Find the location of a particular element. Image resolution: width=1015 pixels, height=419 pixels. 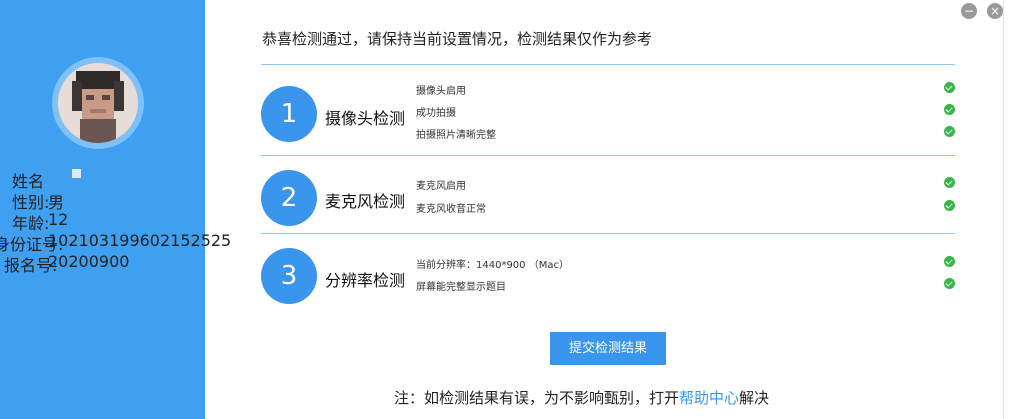

id-value: 102103199602152525 is located at coordinates (140, 240).